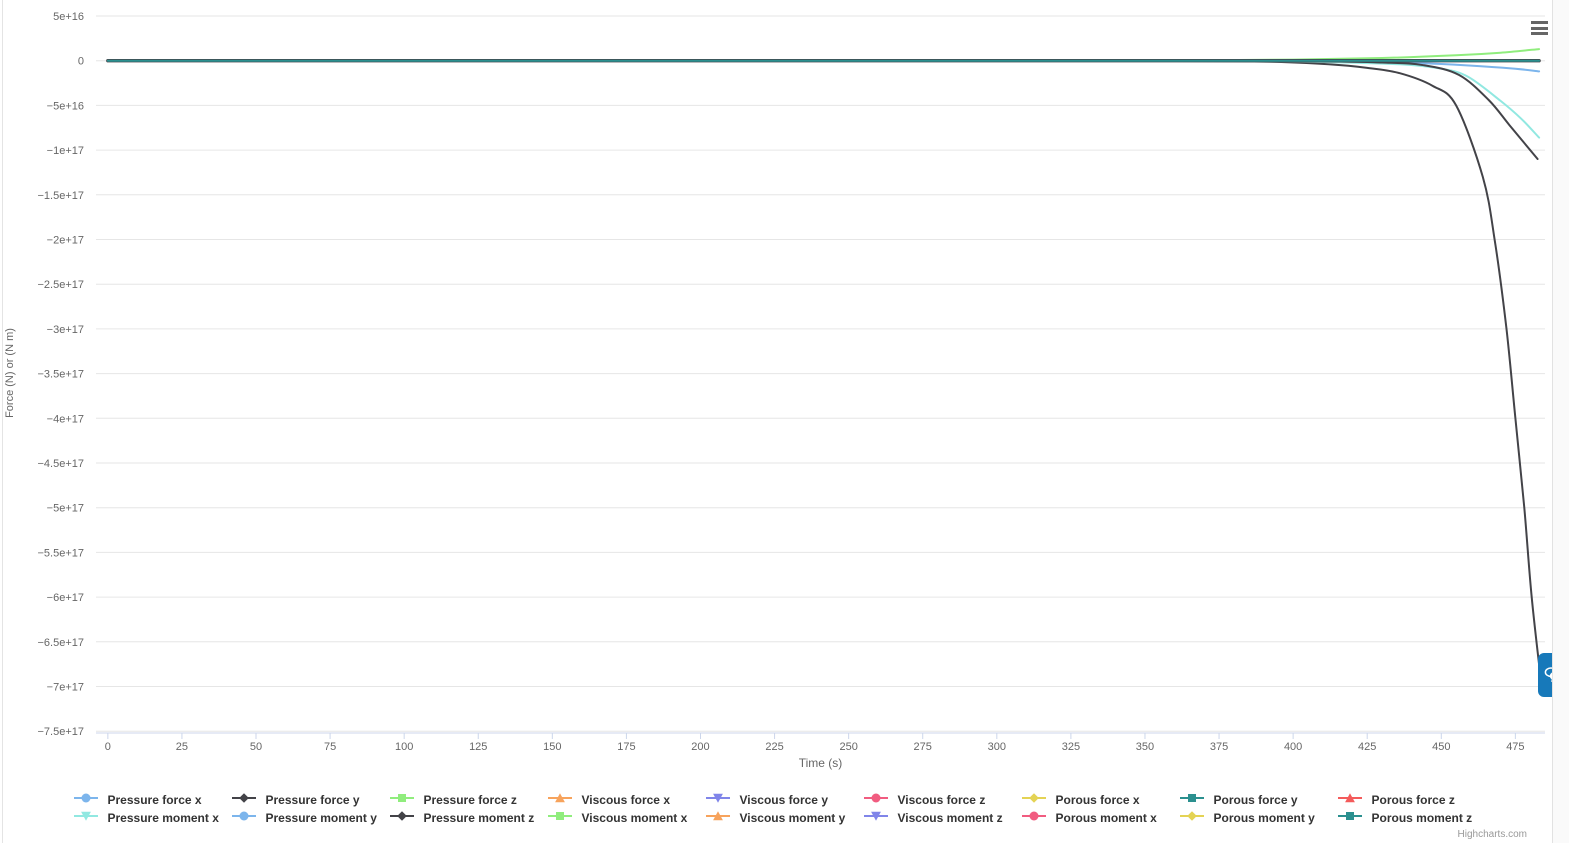 This screenshot has width=1569, height=843. I want to click on y-tick-label: −7.5e+17, so click(61, 732).